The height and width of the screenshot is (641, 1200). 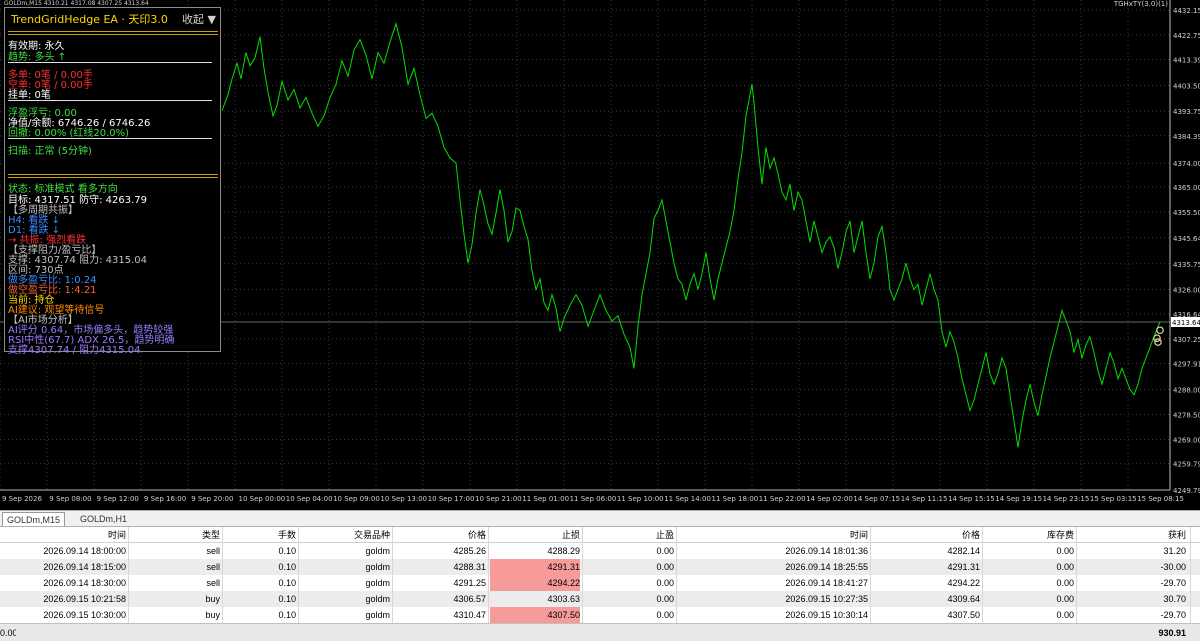 I want to click on time-tick-label: 11 Sep 06:00, so click(x=593, y=499).